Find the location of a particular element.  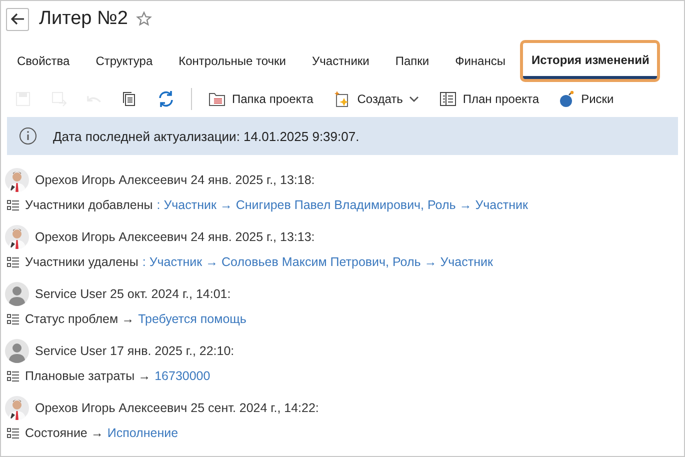

change-label: Плановые затраты → is located at coordinates (88, 376).